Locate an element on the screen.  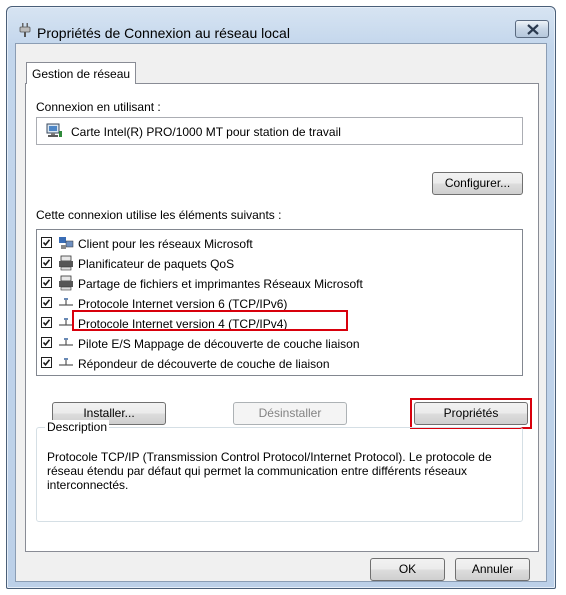
description-title: Description is located at coordinates (77, 427).